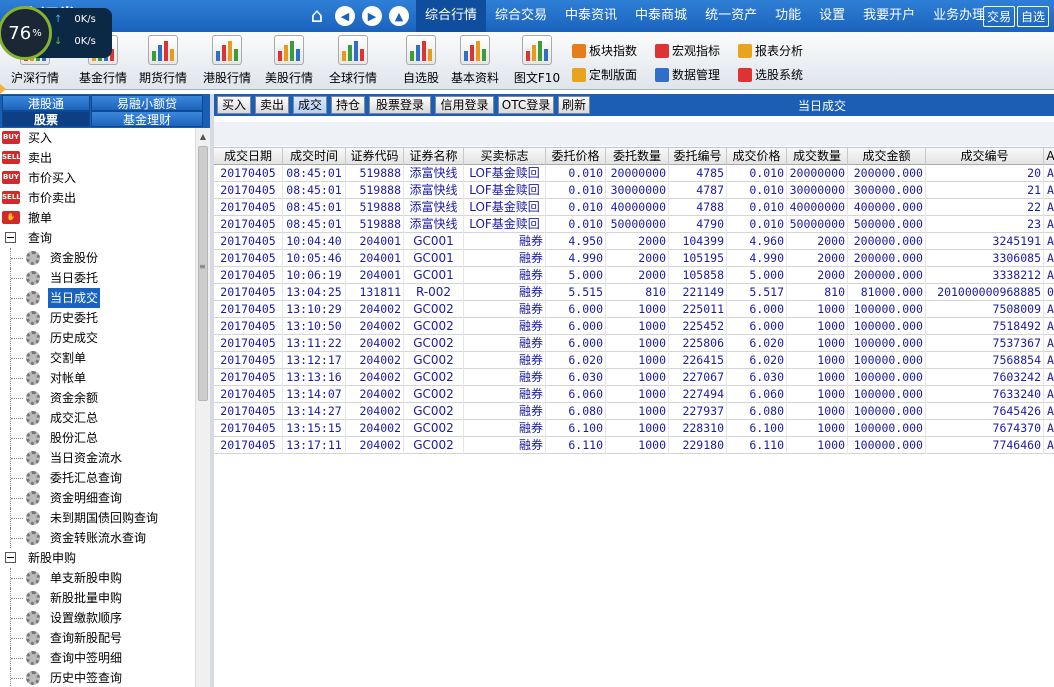 The width and height of the screenshot is (1054, 687). Describe the element at coordinates (97, 558) in the screenshot. I see `tree-group: 新股申购` at that location.